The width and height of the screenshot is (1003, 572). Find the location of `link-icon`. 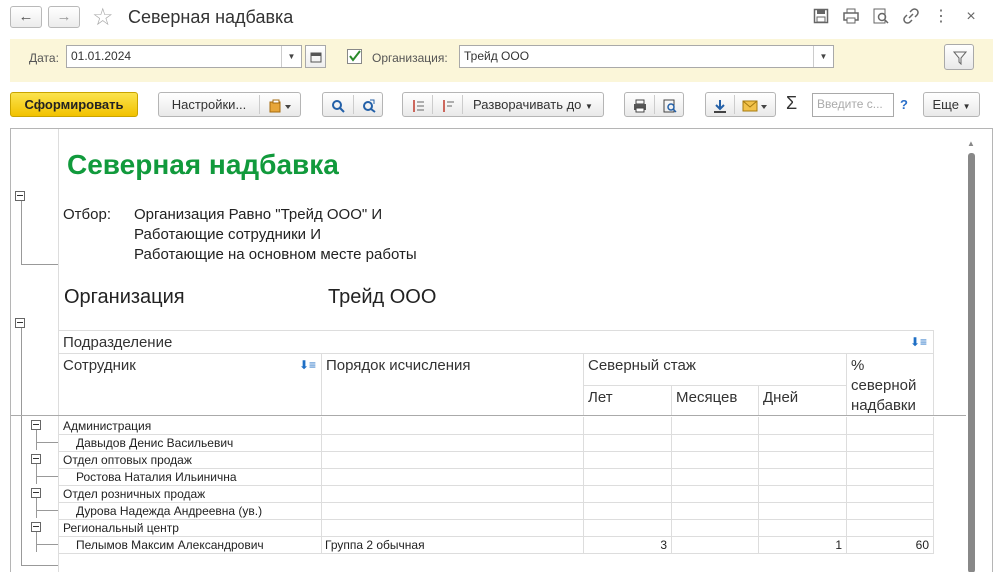

link-icon is located at coordinates (911, 17).